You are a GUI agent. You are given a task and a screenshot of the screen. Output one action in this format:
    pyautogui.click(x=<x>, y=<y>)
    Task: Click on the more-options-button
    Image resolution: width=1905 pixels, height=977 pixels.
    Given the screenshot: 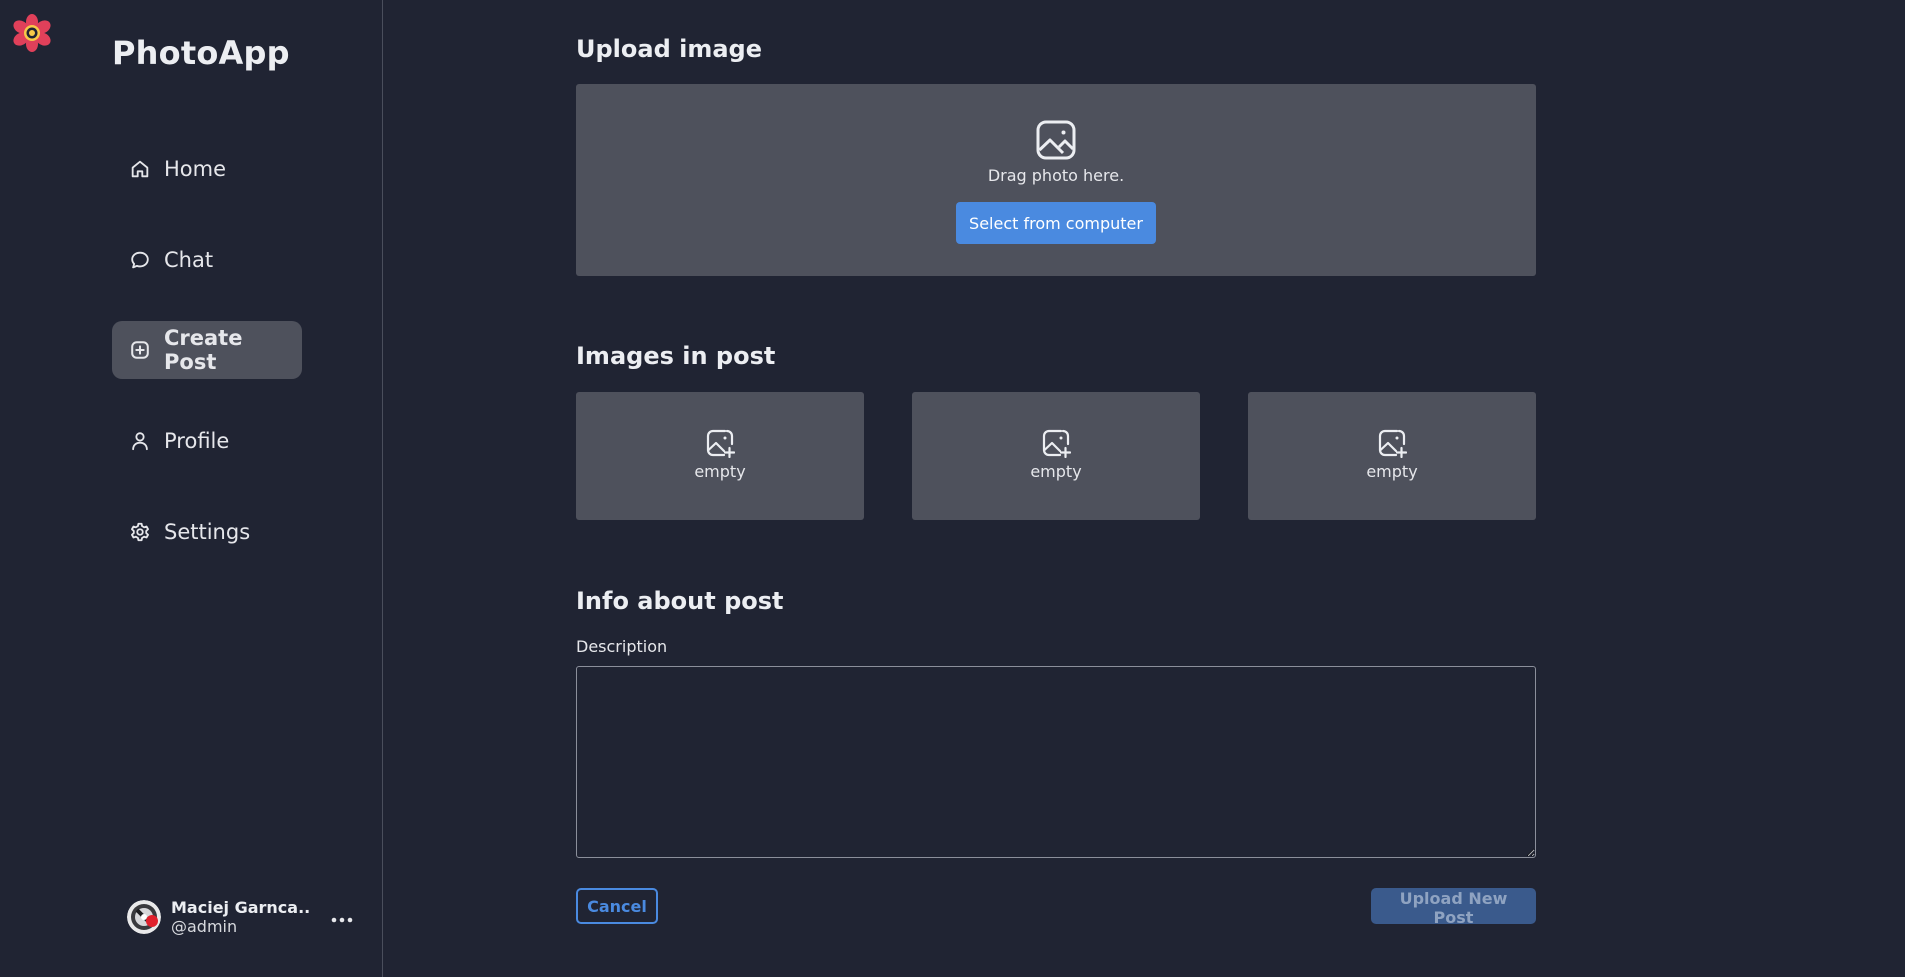 What is the action you would take?
    pyautogui.click(x=342, y=917)
    